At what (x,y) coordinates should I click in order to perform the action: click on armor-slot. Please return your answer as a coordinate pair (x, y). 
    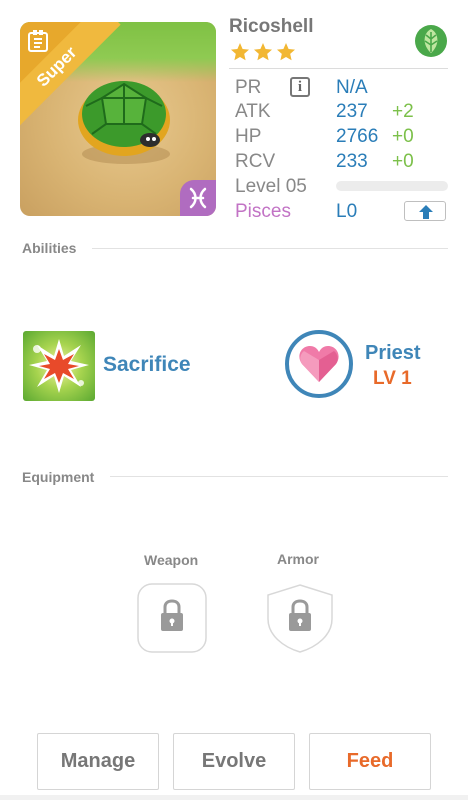
    Looking at the image, I should click on (300, 618).